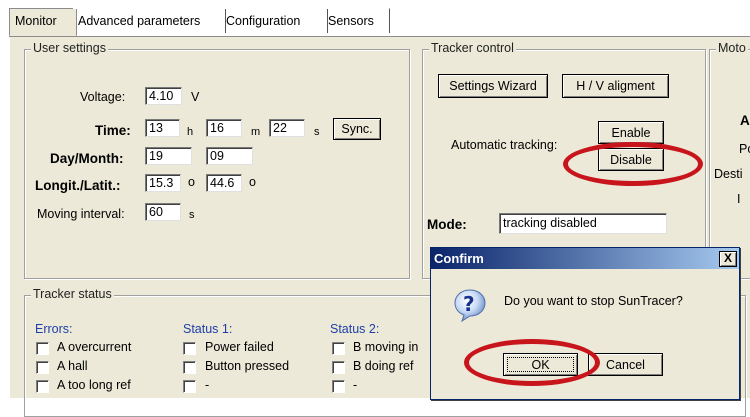 The height and width of the screenshot is (417, 750). What do you see at coordinates (357, 129) in the screenshot?
I see `sync-button: Sync.` at bounding box center [357, 129].